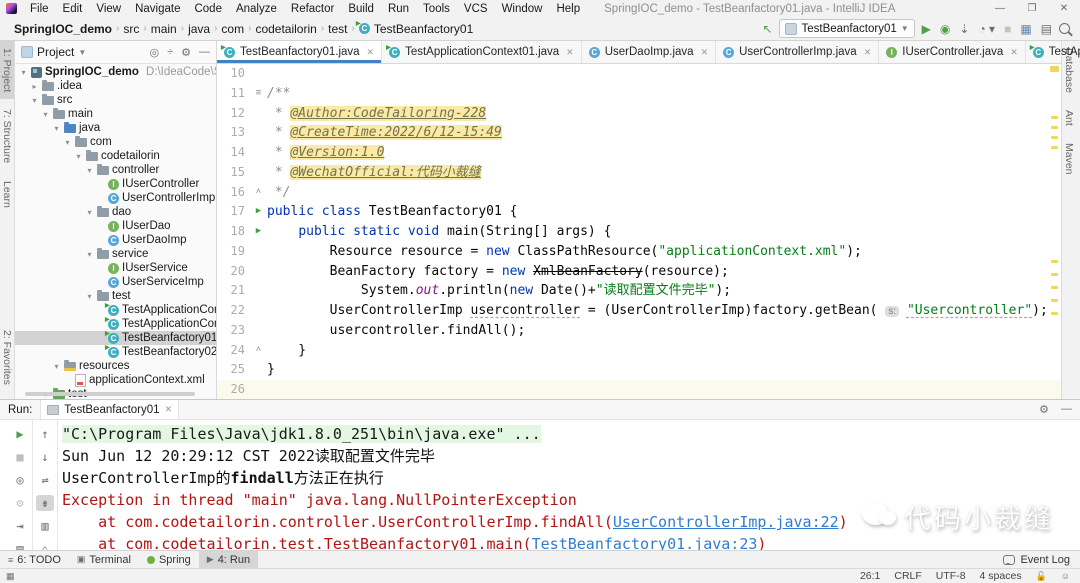 The height and width of the screenshot is (583, 1080). I want to click on code-line-10: 10, so click(639, 74).